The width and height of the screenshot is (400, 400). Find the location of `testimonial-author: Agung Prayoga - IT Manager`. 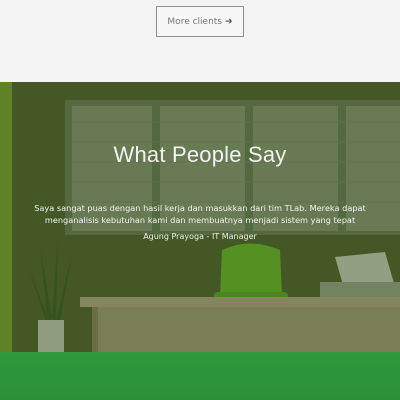

testimonial-author: Agung Prayoga - IT Manager is located at coordinates (200, 236).